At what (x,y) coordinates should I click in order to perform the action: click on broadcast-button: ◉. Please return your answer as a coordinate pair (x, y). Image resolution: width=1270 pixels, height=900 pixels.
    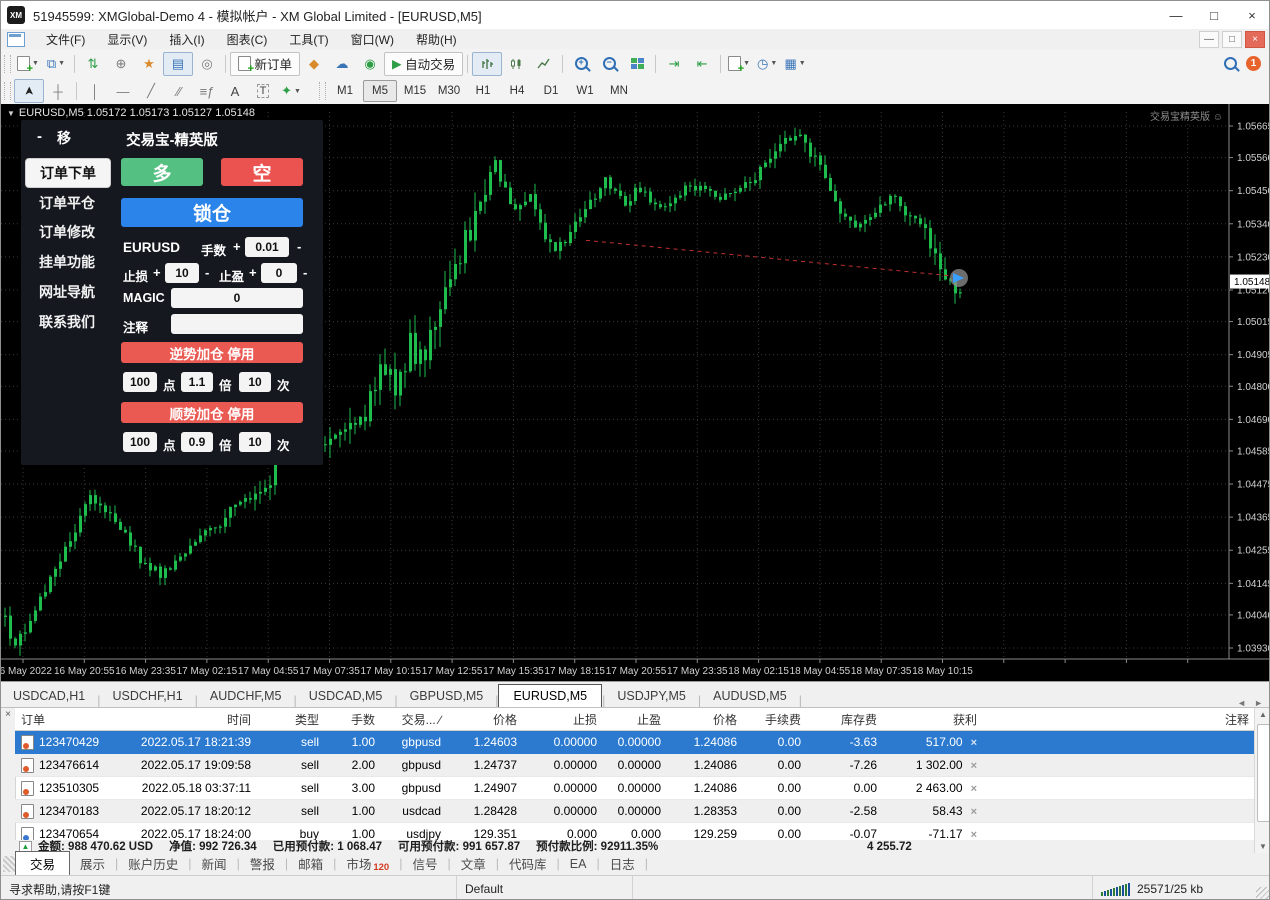
    Looking at the image, I should click on (370, 64).